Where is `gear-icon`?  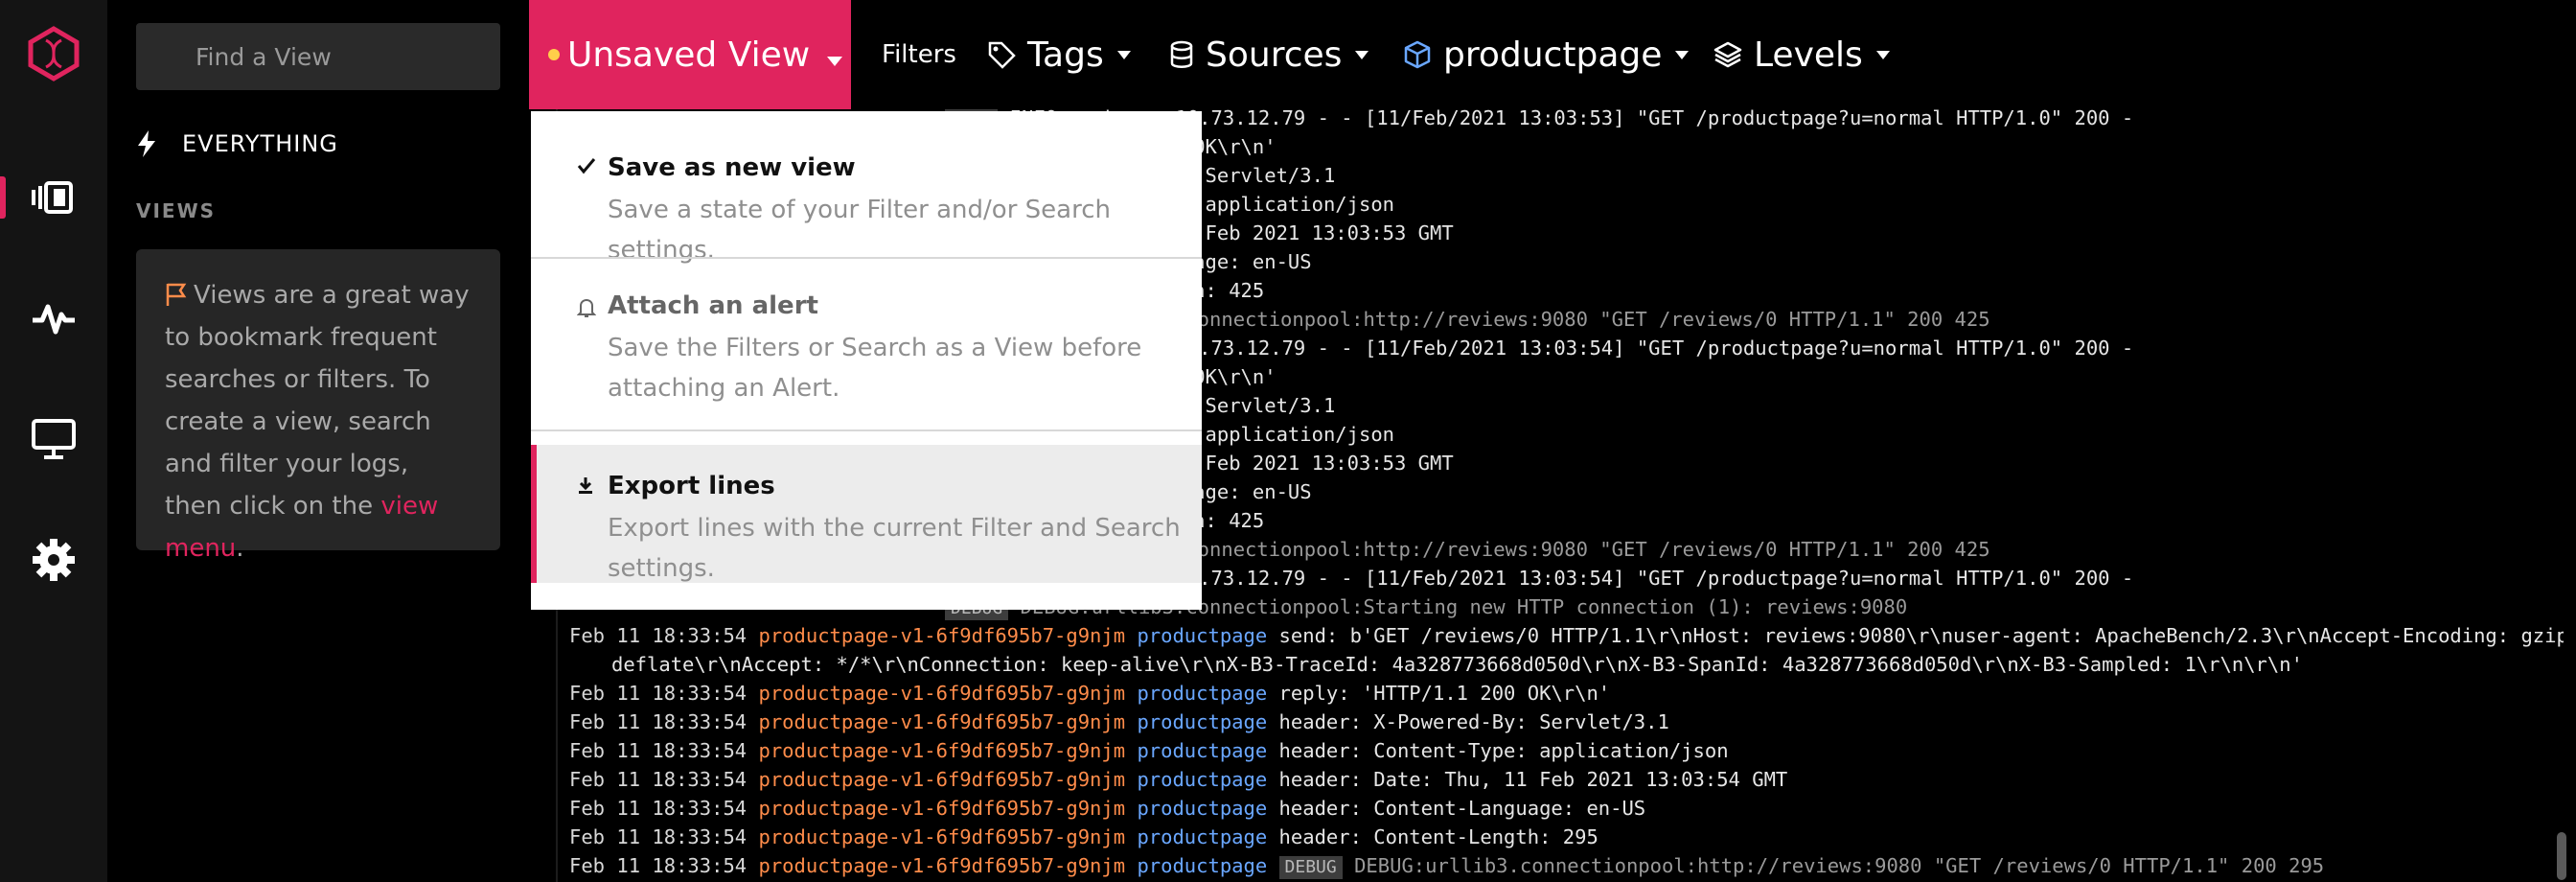
gear-icon is located at coordinates (53, 560).